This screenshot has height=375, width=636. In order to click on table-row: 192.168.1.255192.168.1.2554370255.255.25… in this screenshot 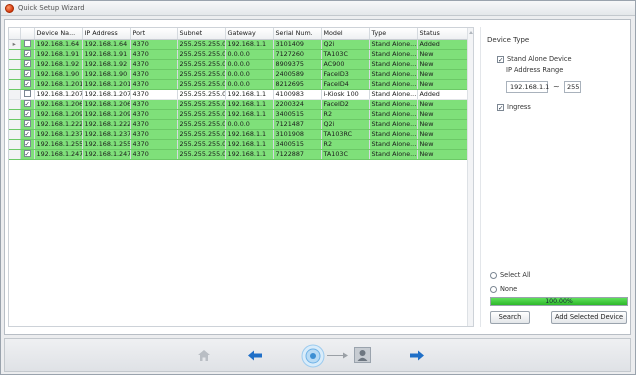, I will do `click(238, 144)`.